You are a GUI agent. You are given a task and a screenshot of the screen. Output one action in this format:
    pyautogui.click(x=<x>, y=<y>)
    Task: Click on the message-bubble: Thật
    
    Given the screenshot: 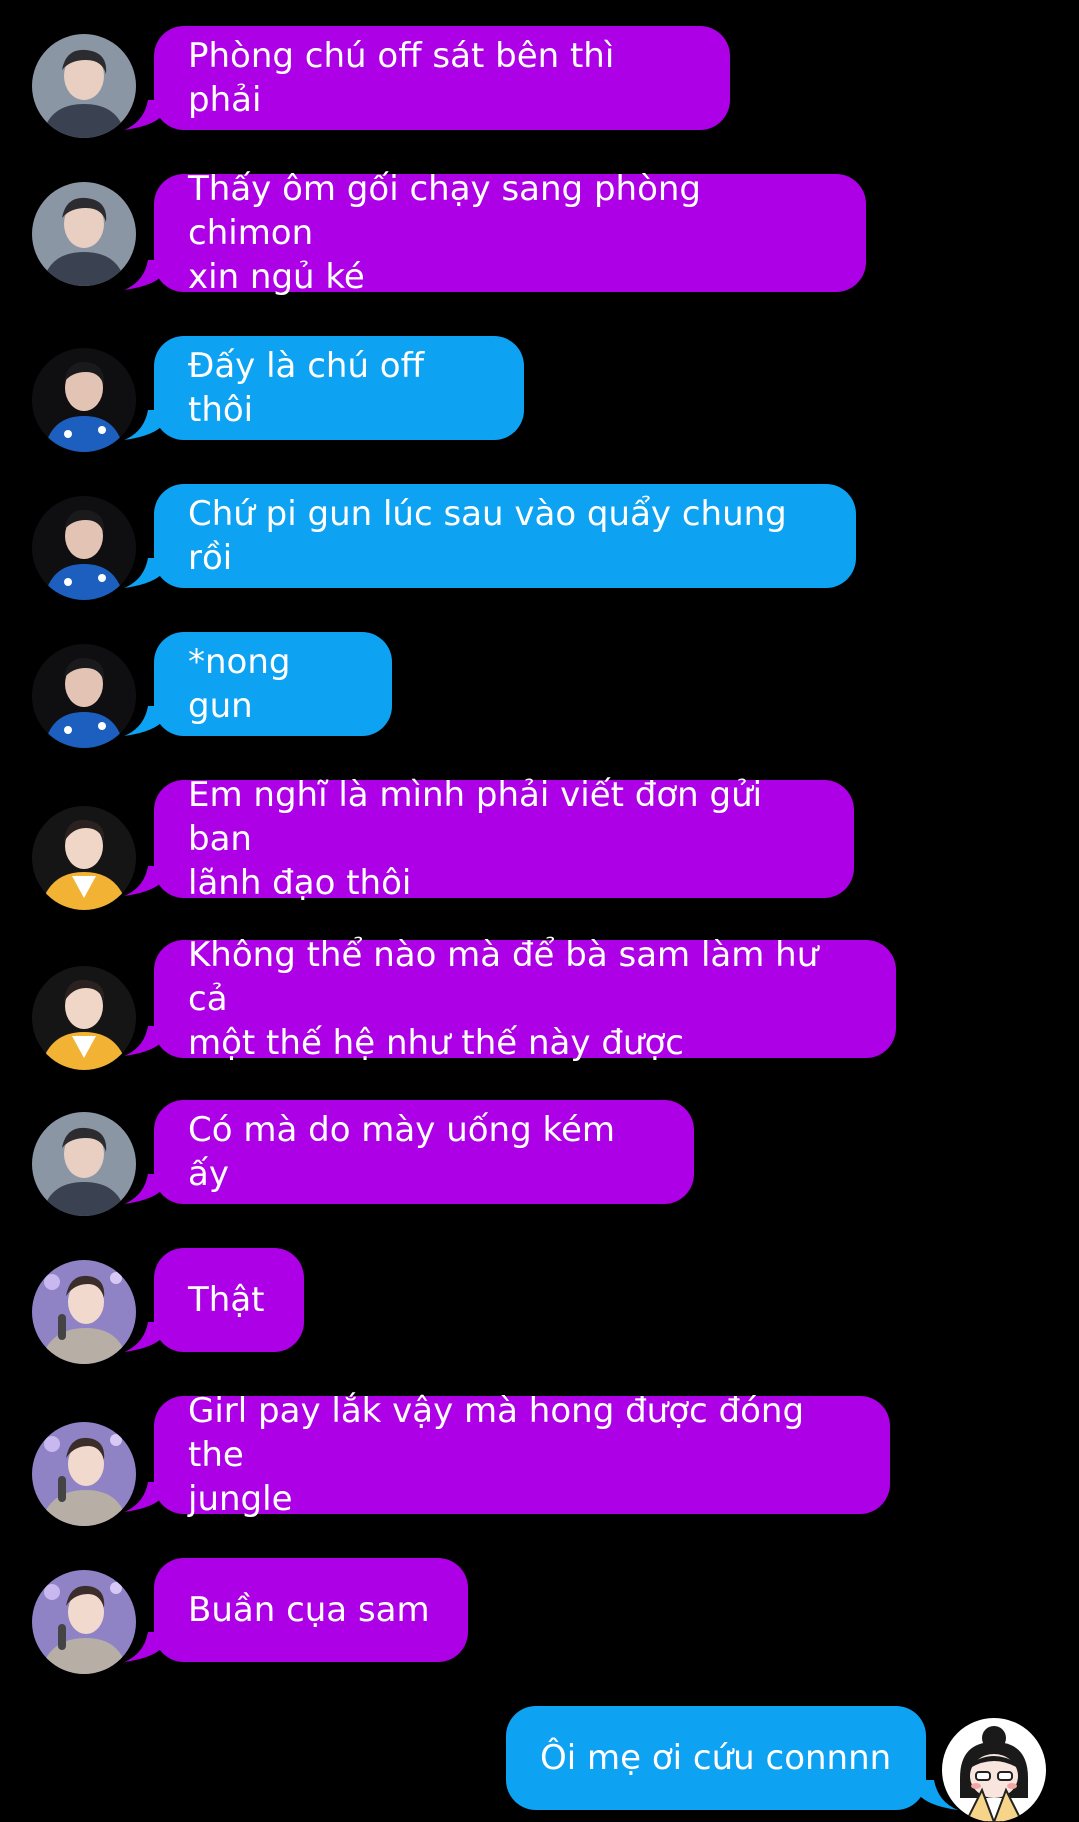 What is the action you would take?
    pyautogui.click(x=229, y=1300)
    